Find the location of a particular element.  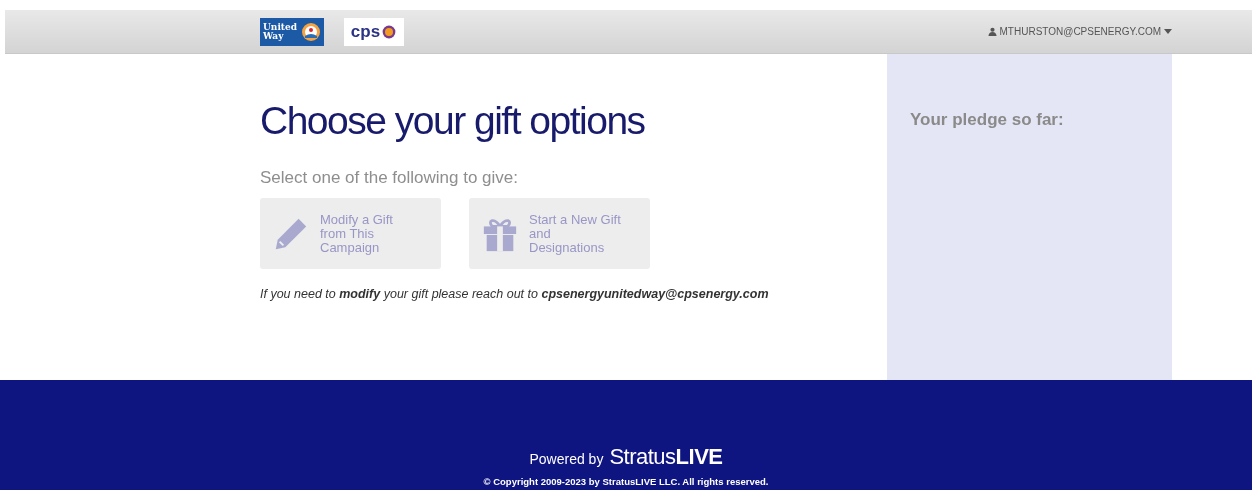

powered-by-text: Powered by is located at coordinates (566, 459).